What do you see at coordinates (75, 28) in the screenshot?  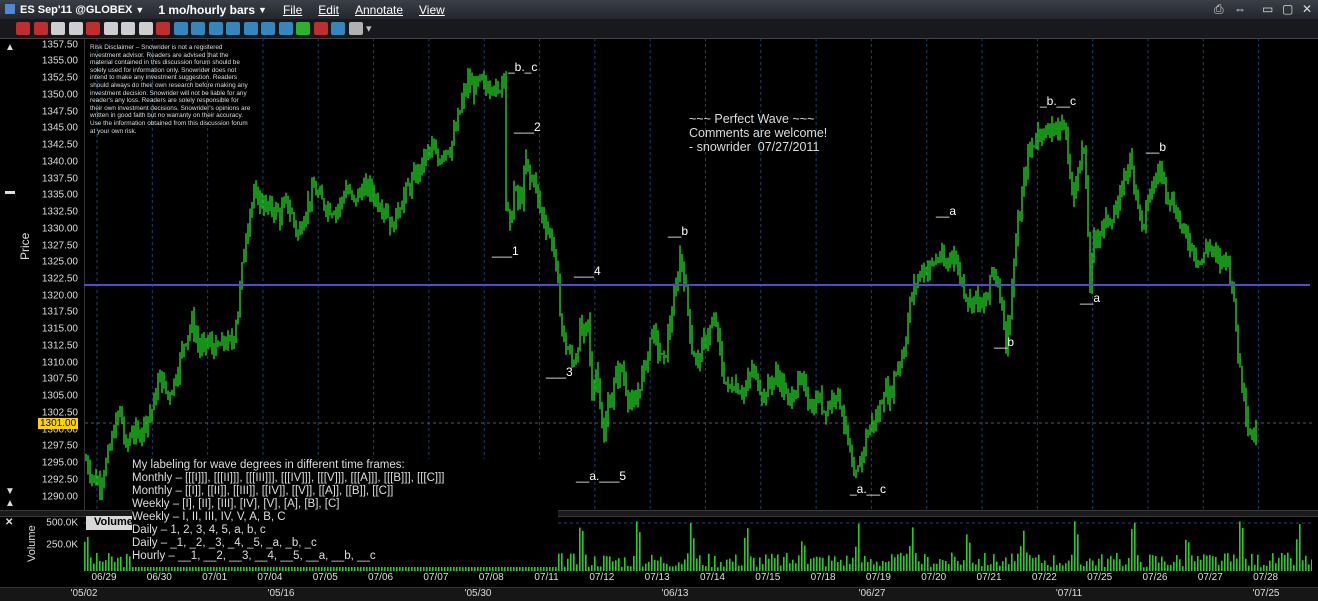 I see `candle-icon` at bounding box center [75, 28].